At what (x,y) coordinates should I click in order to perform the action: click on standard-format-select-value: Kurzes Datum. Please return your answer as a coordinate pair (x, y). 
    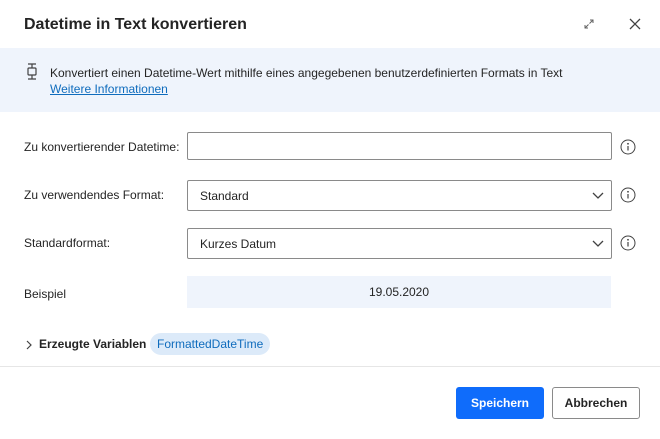
    Looking at the image, I should click on (238, 244).